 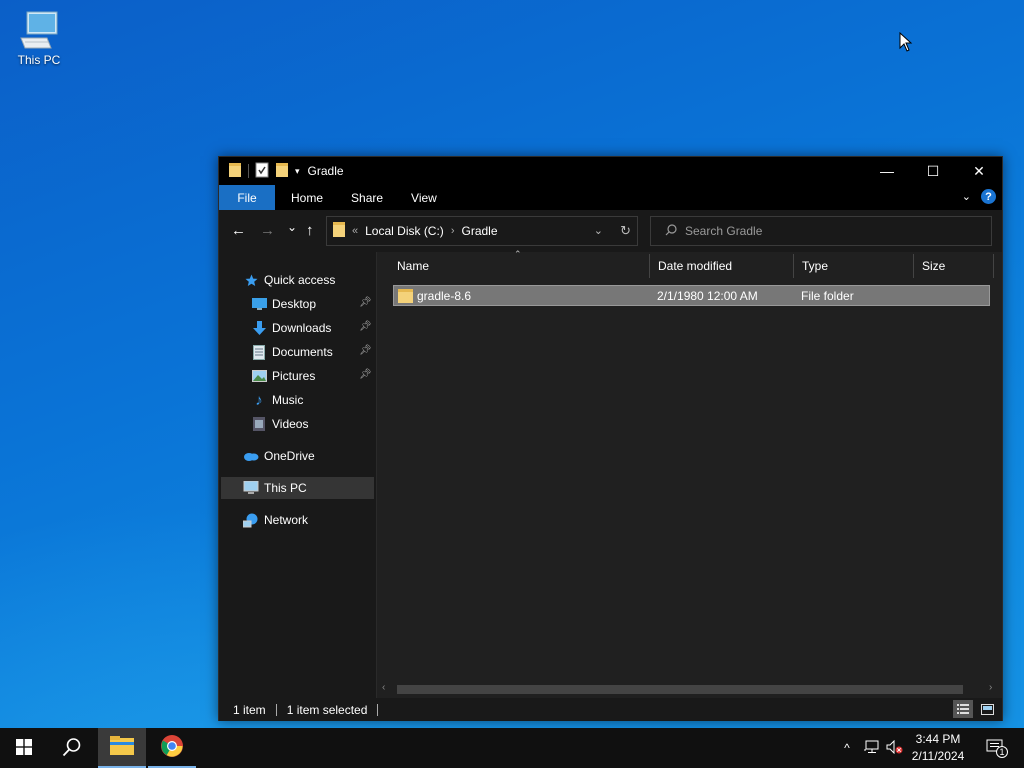 What do you see at coordinates (895, 748) in the screenshot?
I see `volume-muted-icon` at bounding box center [895, 748].